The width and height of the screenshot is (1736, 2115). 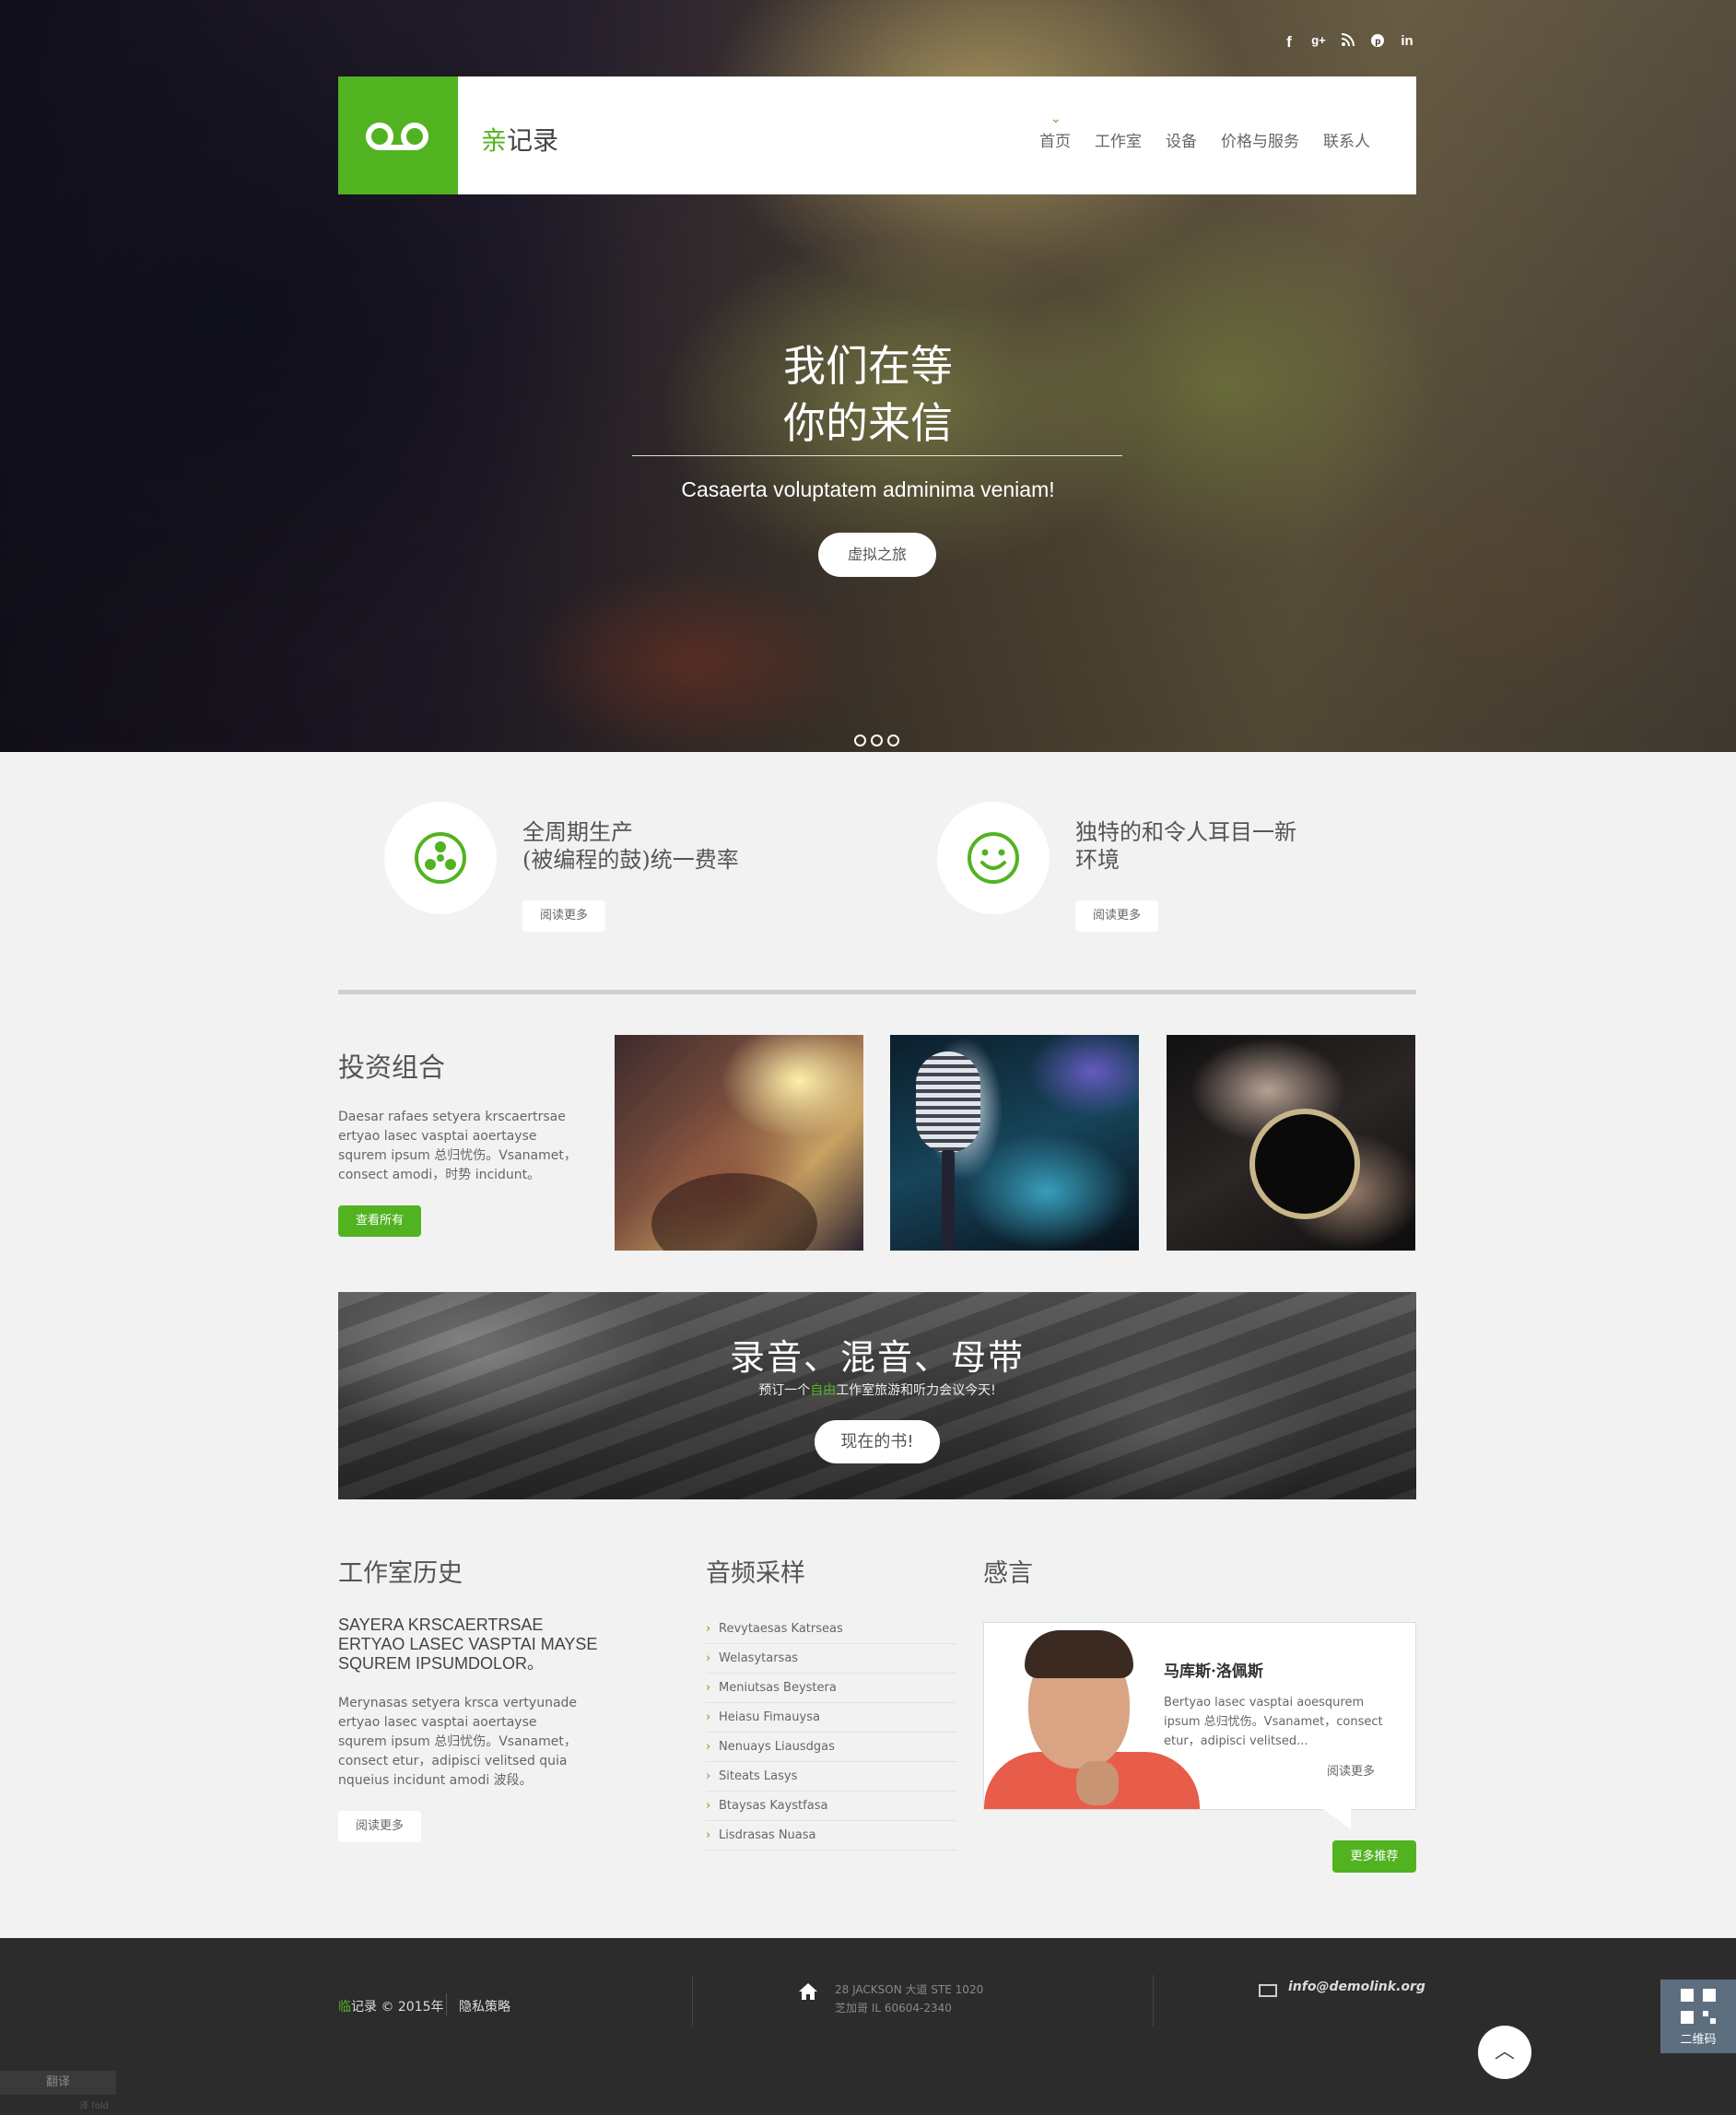 I want to click on radiation-icon, so click(x=440, y=858).